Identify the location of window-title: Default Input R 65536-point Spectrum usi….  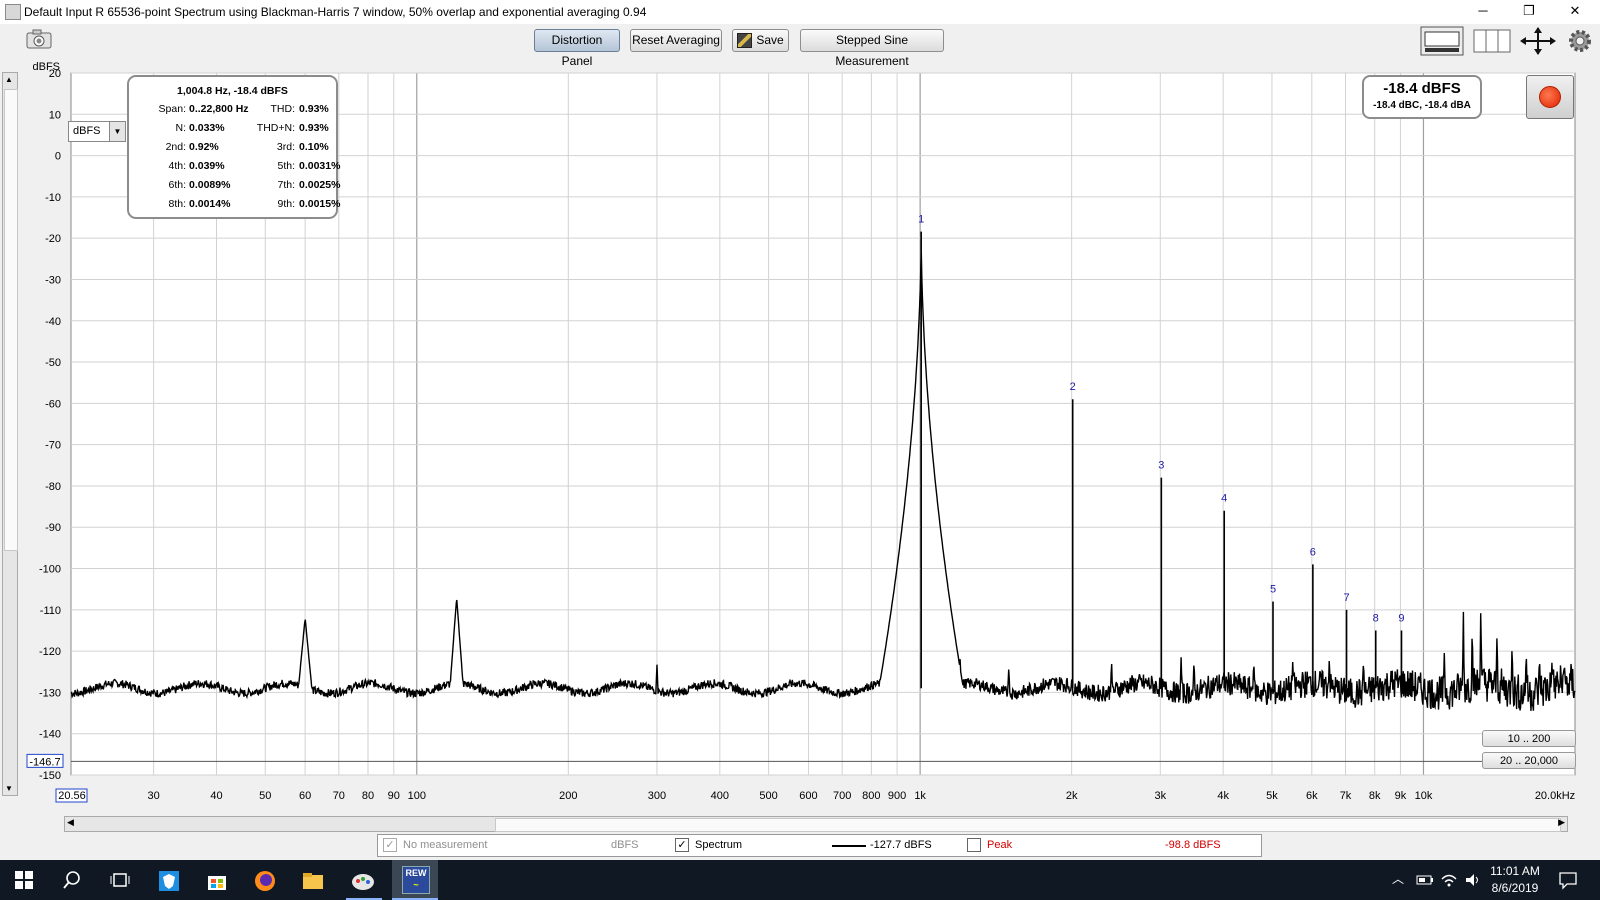
(335, 12).